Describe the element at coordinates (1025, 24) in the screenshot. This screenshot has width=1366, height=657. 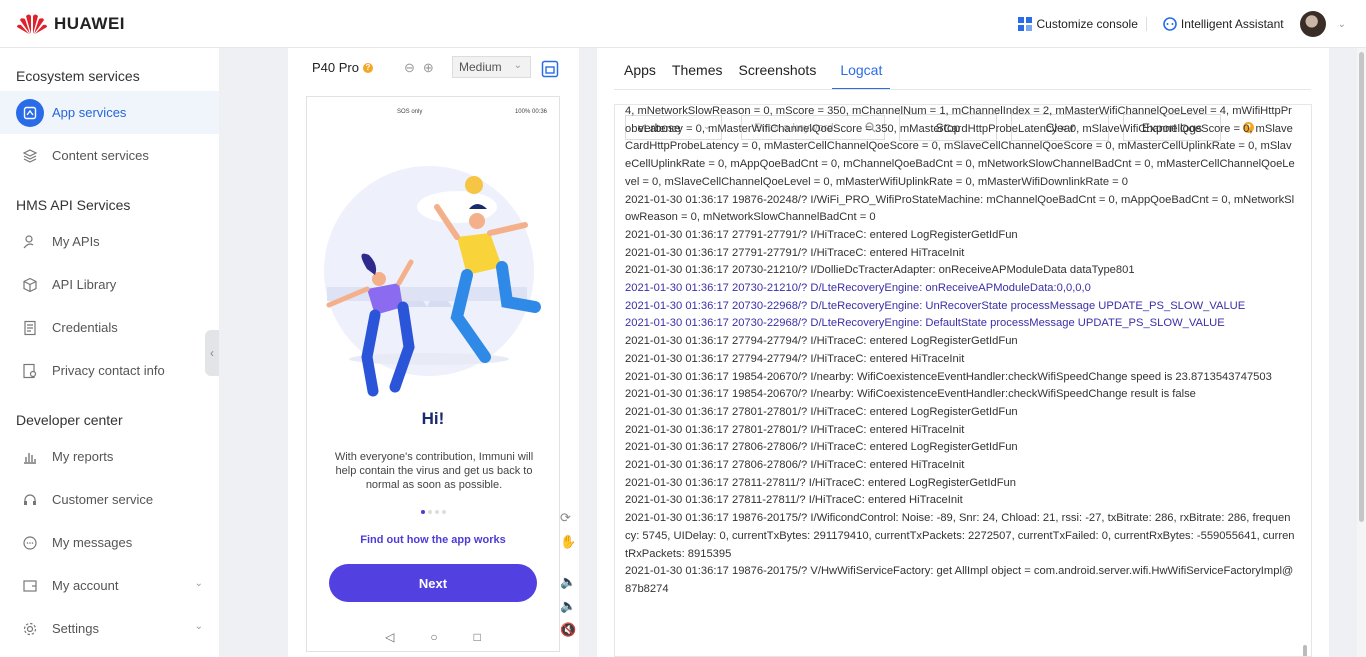
I see `grid-icon` at that location.